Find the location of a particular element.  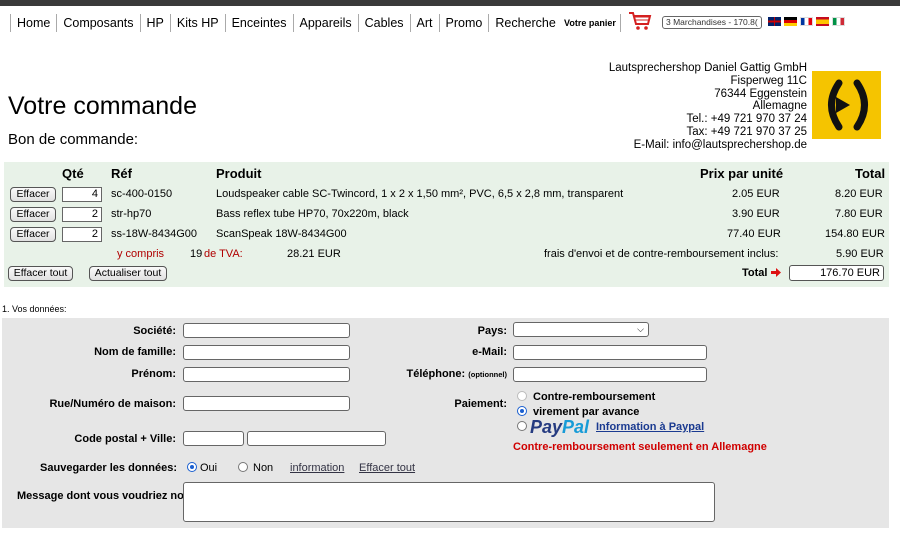

nav-kits-hp: Kits HP is located at coordinates (197, 23).